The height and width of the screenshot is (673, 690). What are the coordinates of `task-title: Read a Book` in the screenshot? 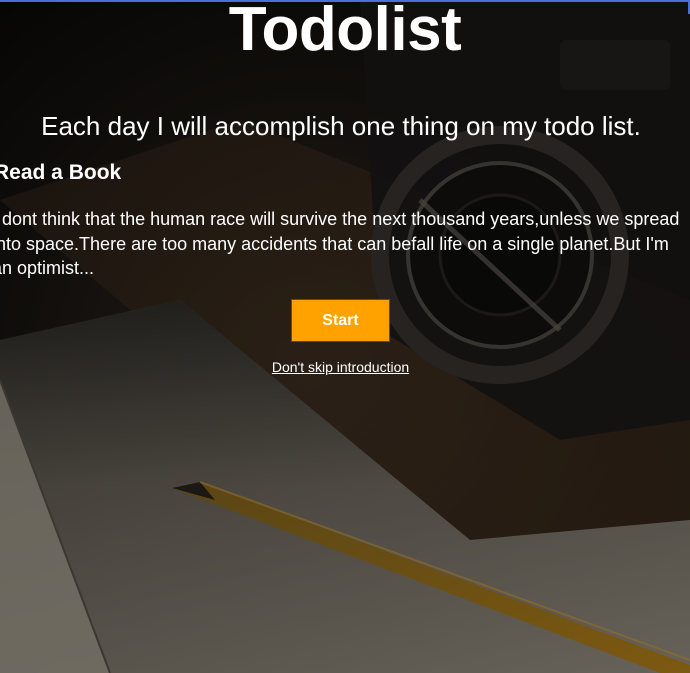 It's located at (61, 172).